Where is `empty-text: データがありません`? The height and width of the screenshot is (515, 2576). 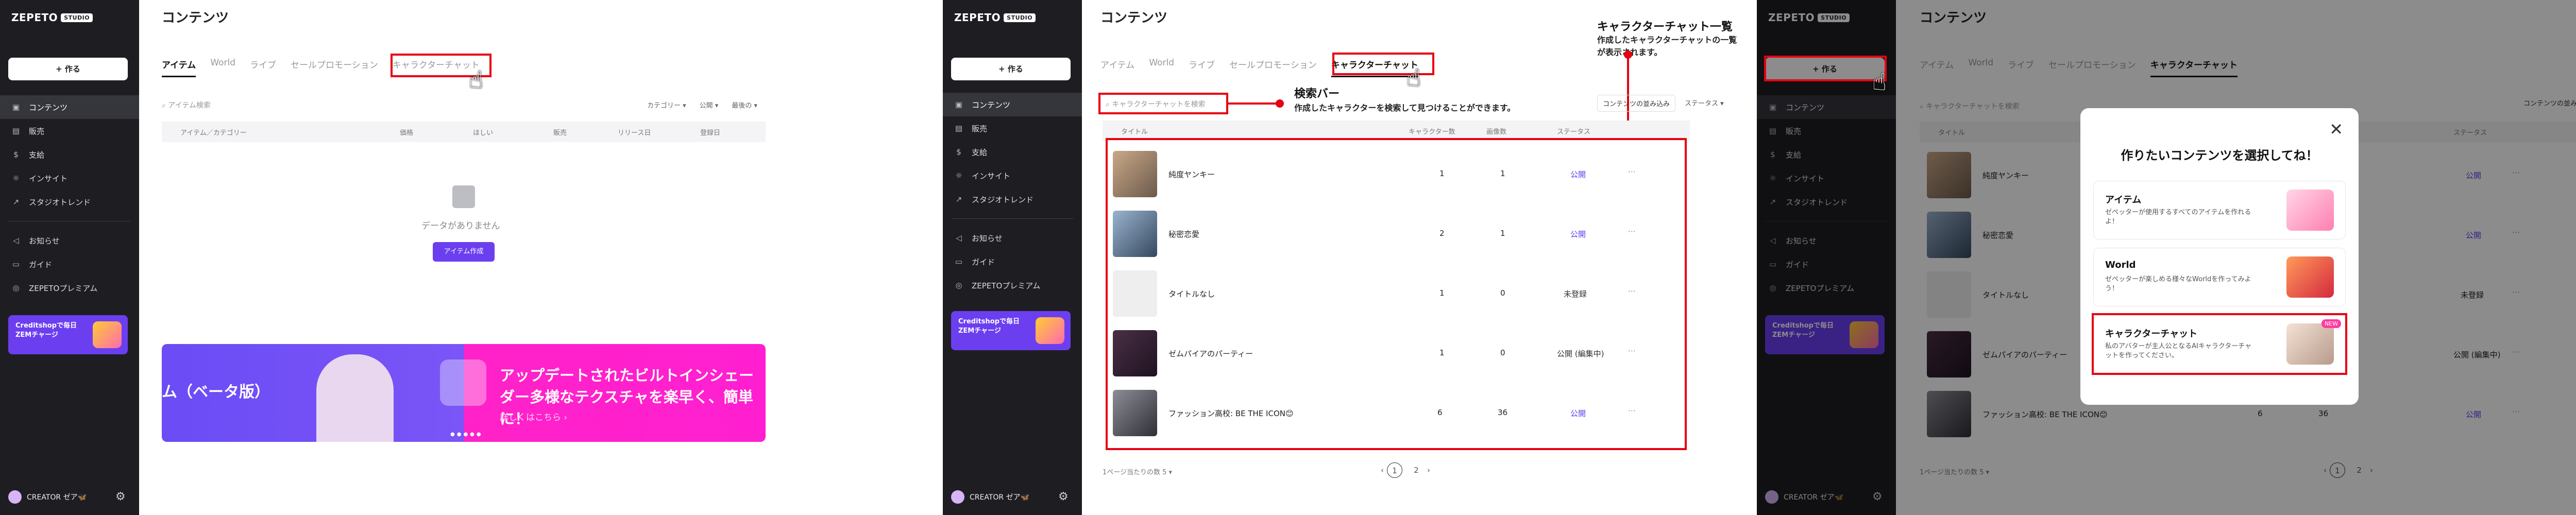 empty-text: データがありません is located at coordinates (460, 226).